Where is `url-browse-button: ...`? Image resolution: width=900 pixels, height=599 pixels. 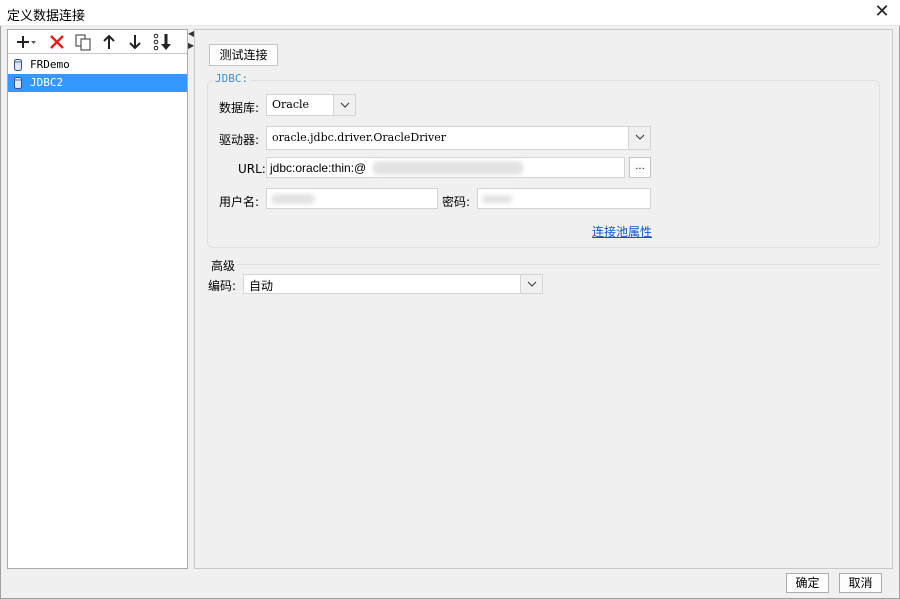
url-browse-button: ... is located at coordinates (640, 167).